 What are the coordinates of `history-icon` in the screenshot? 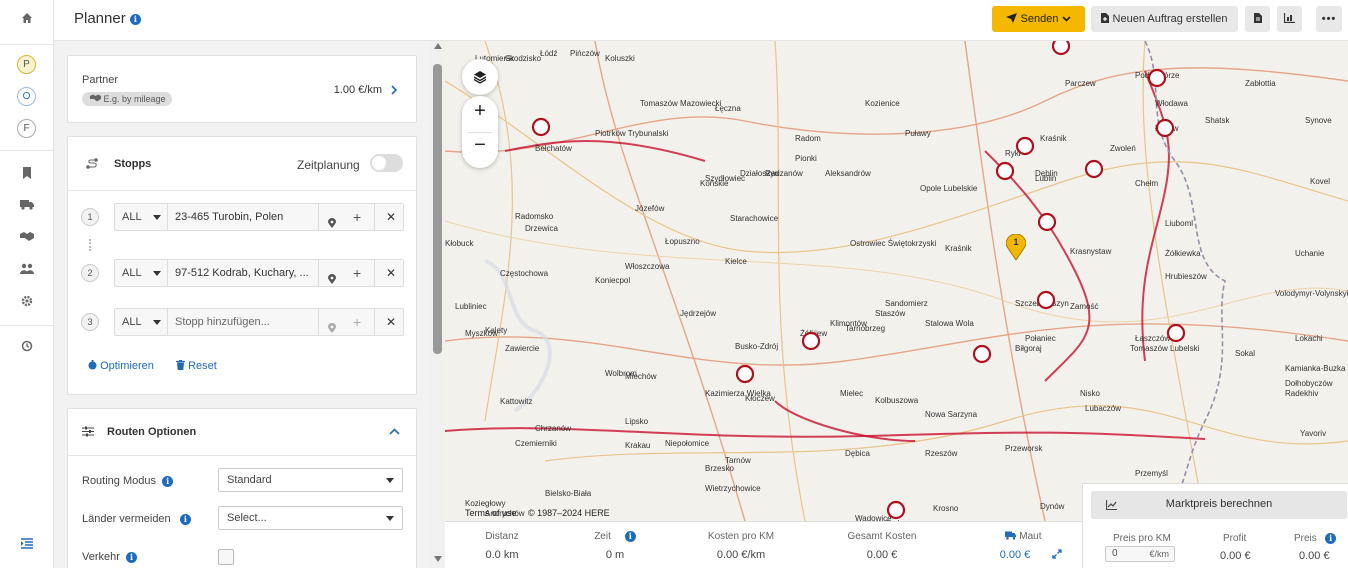 It's located at (27, 347).